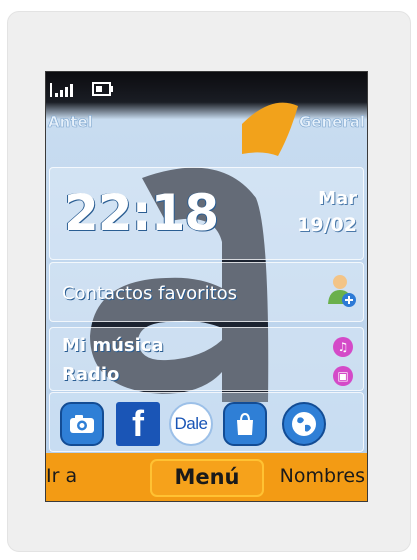  Describe the element at coordinates (337, 198) in the screenshot. I see `clock-day: Mar` at that location.